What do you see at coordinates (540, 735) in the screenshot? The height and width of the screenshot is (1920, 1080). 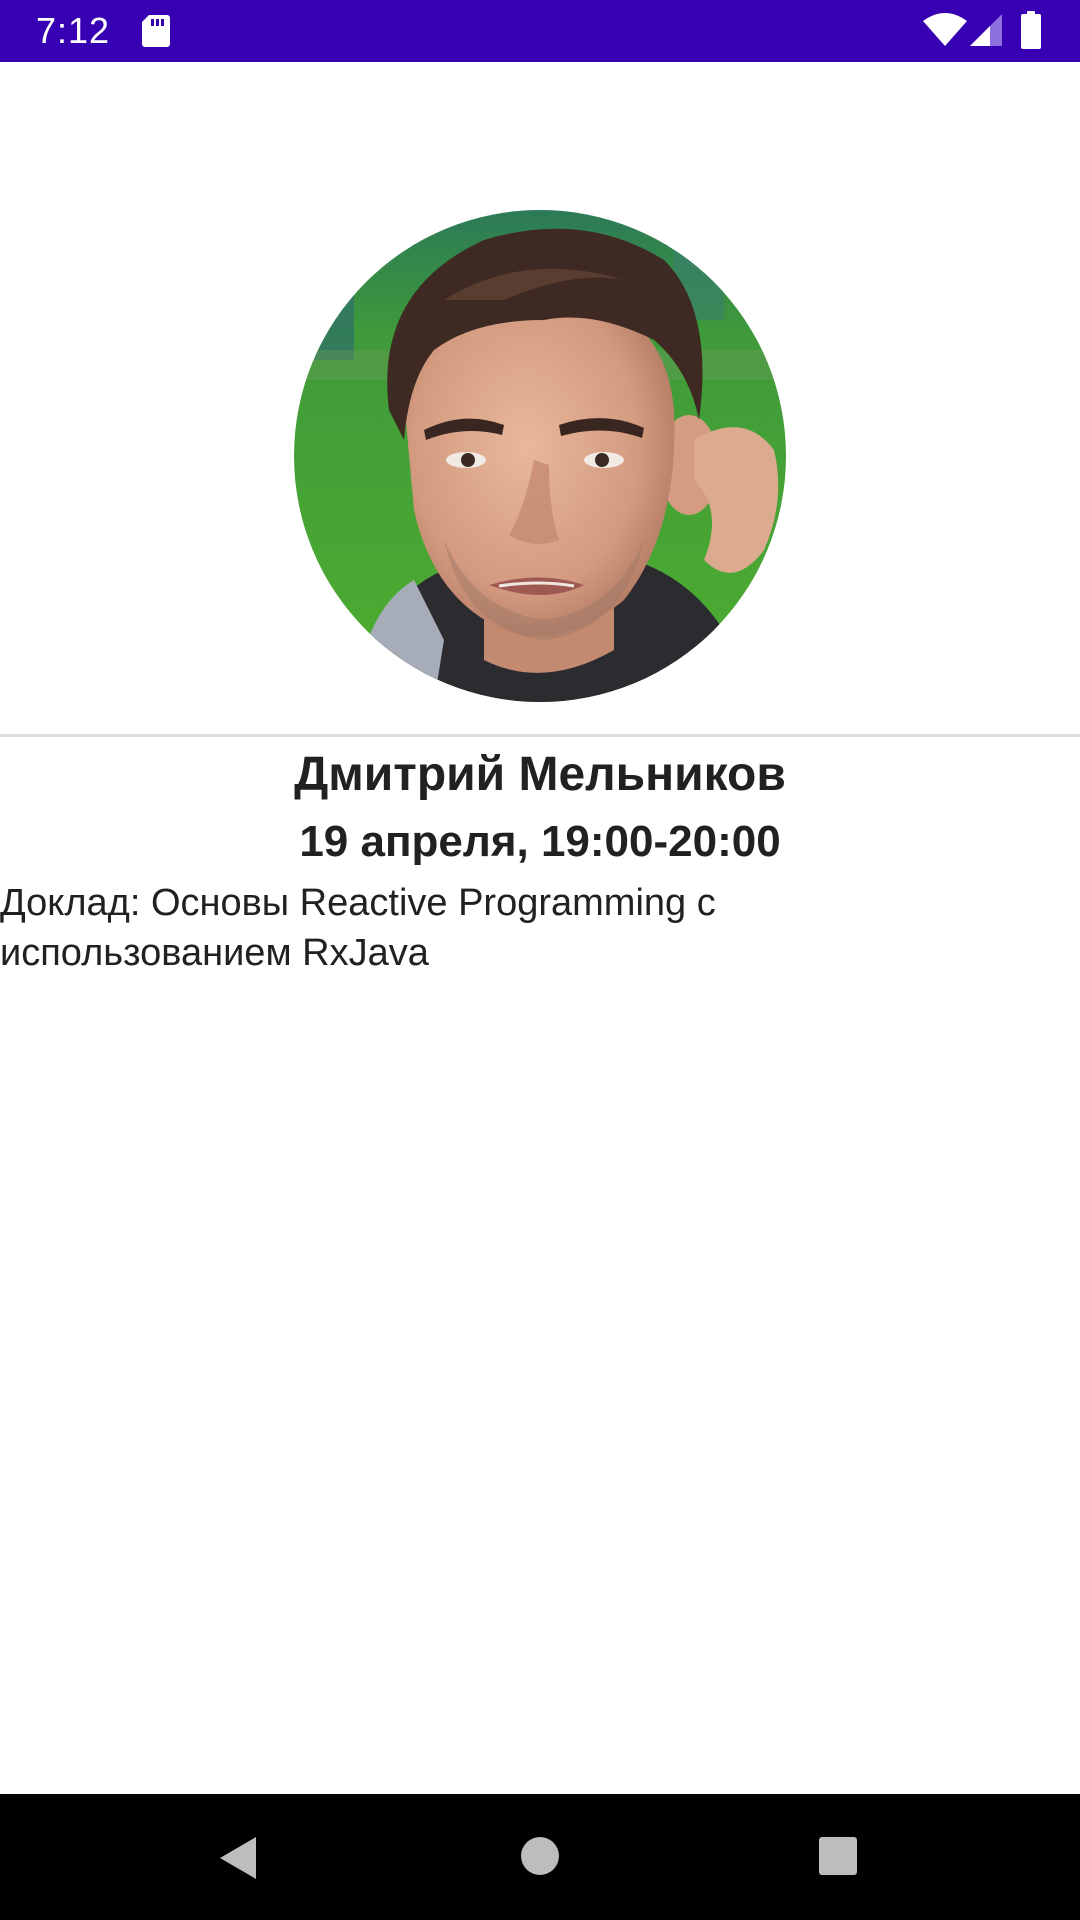 I see `divider` at bounding box center [540, 735].